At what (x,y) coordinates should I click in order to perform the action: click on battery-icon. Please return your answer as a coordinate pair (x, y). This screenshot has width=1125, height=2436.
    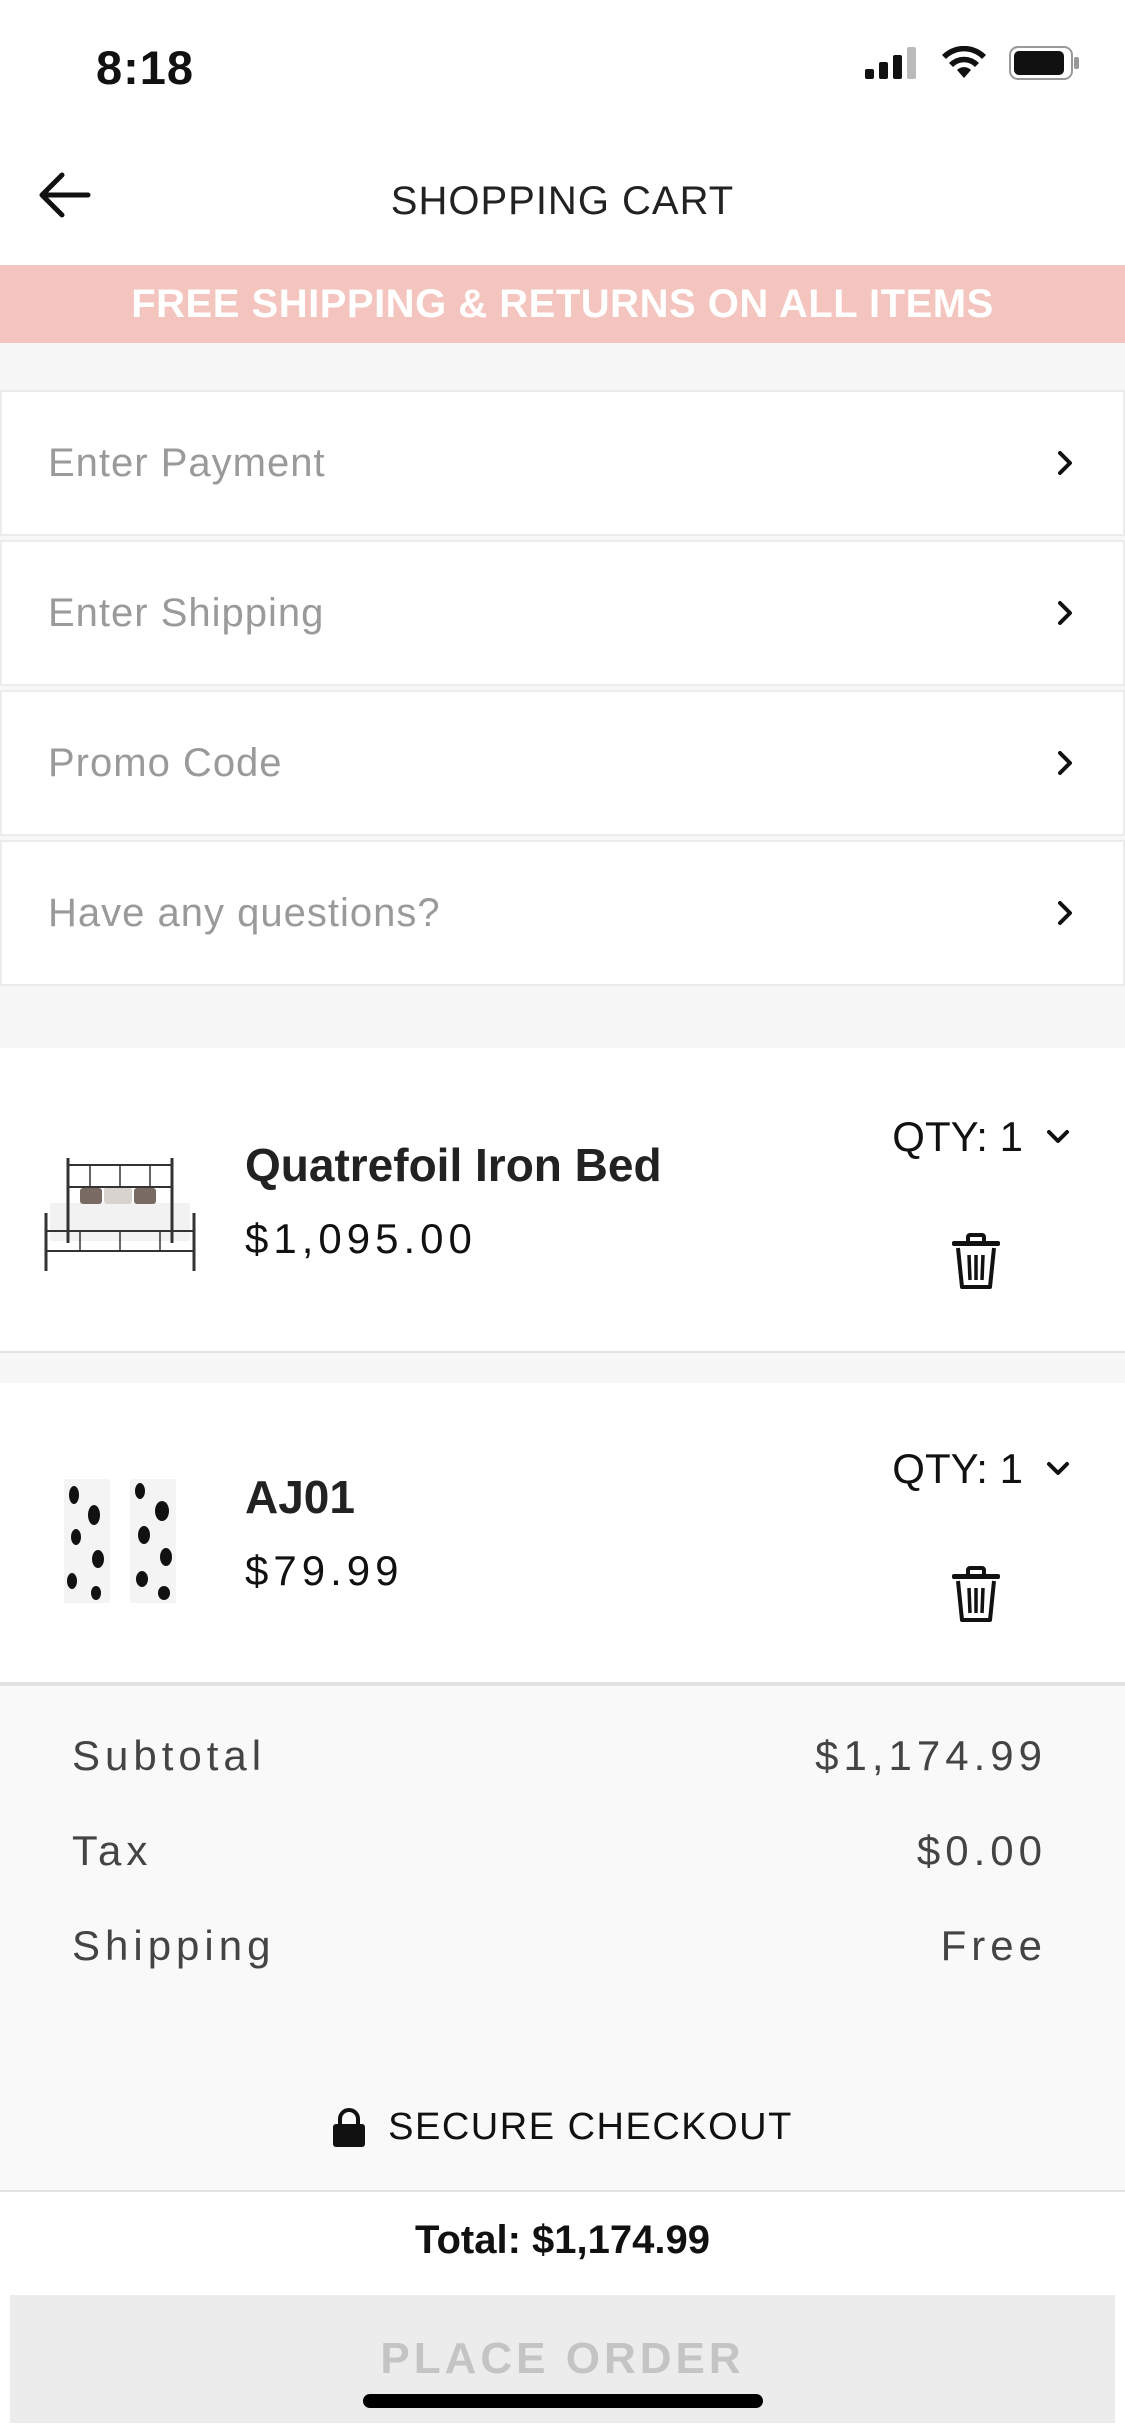
    Looking at the image, I should click on (1044, 63).